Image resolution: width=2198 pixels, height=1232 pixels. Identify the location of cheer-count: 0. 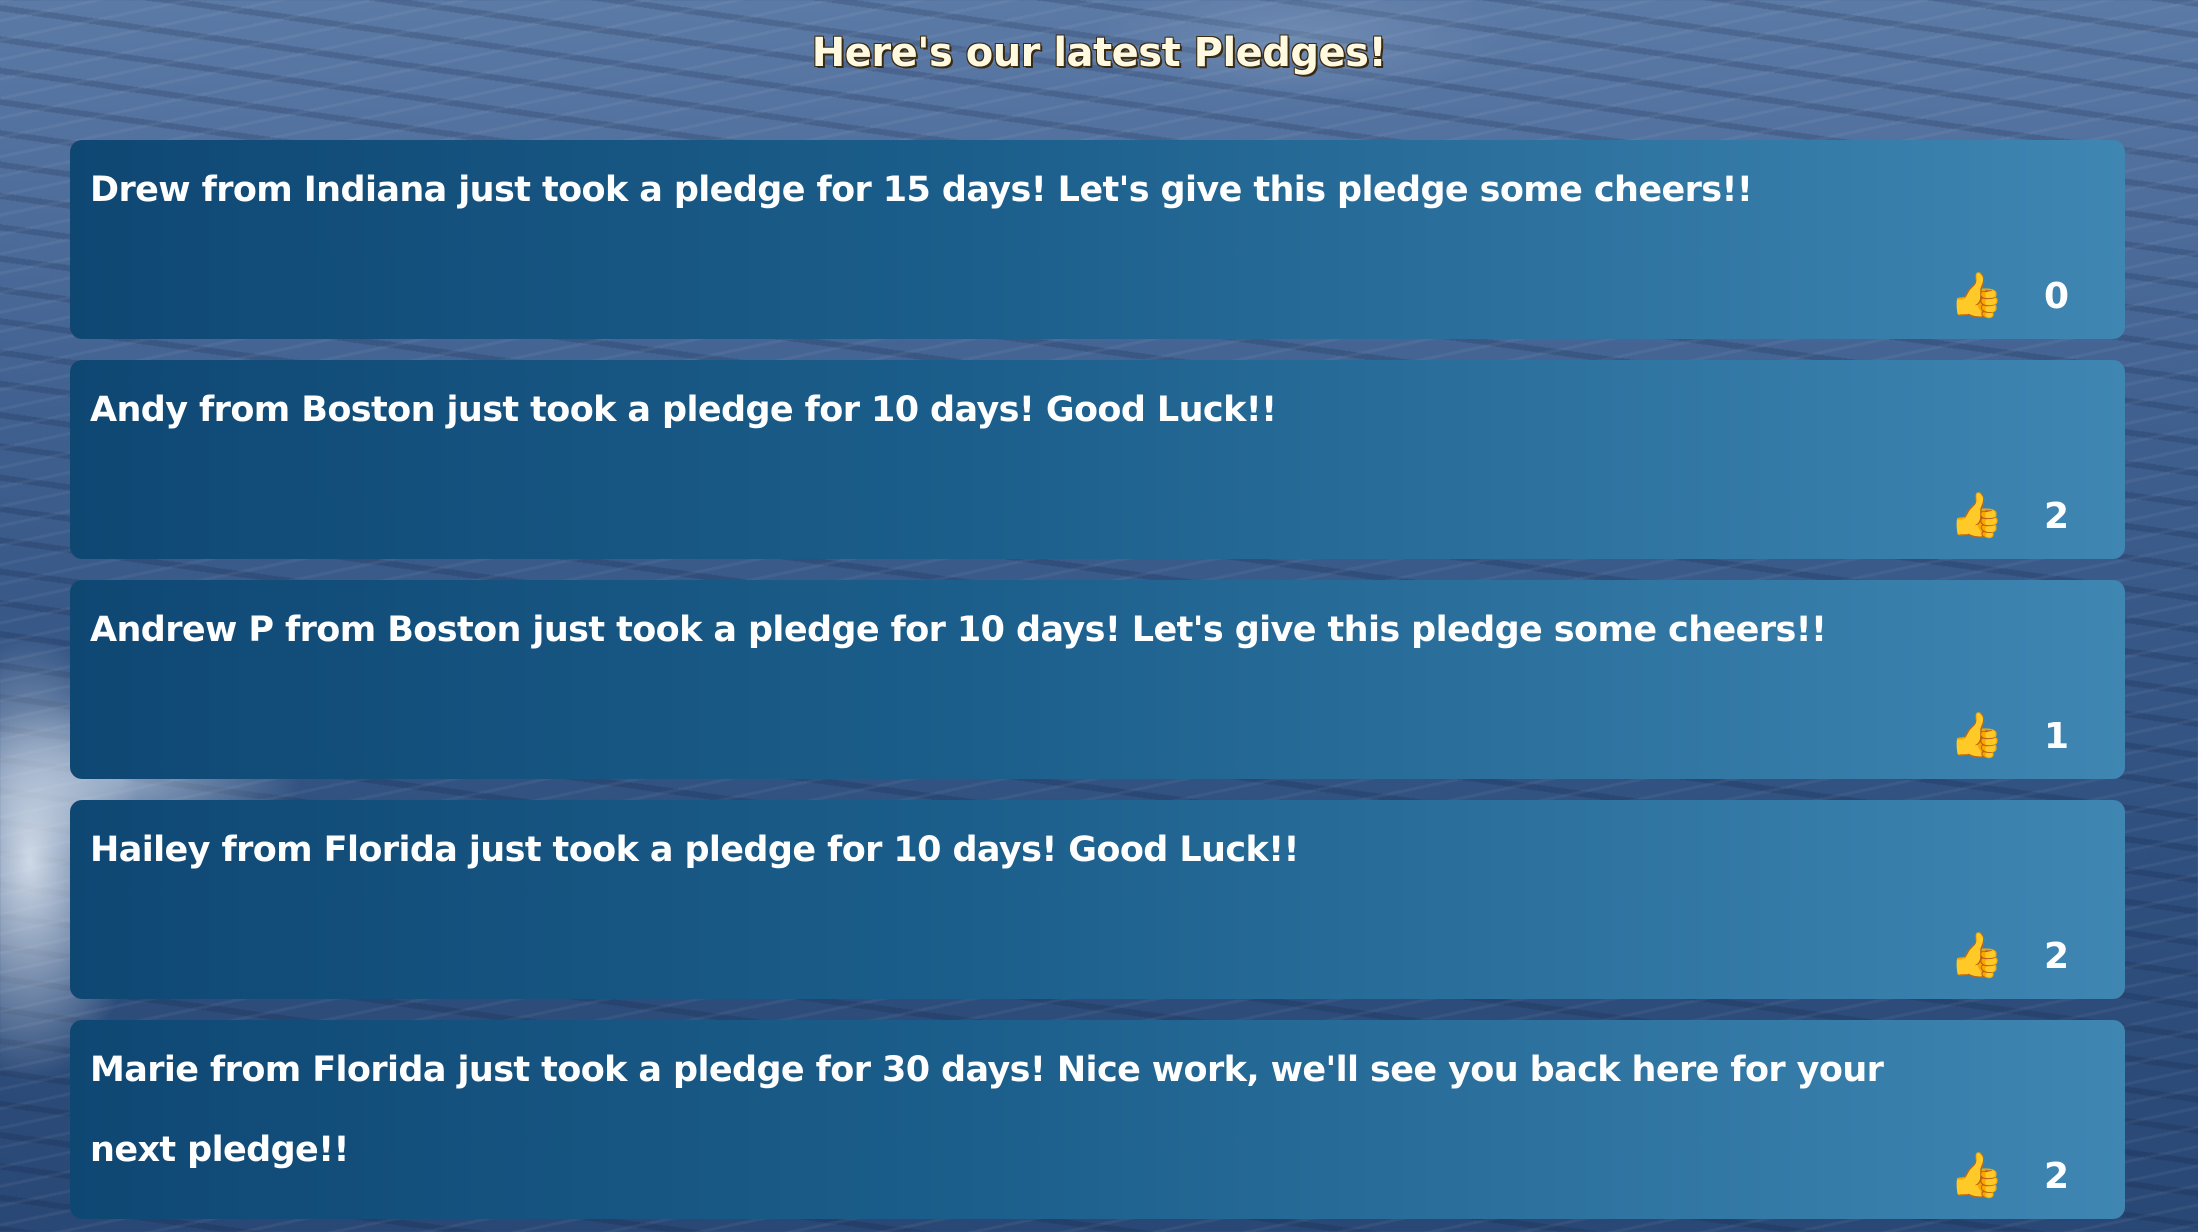
(2056, 296).